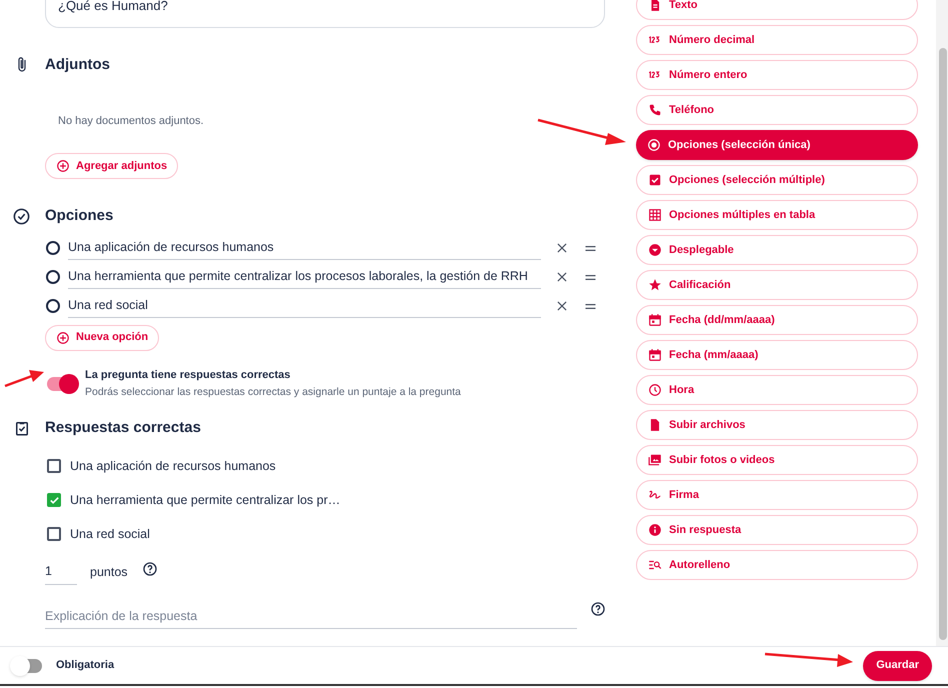 The height and width of the screenshot is (688, 948). What do you see at coordinates (102, 337) in the screenshot?
I see `add-button: Nueva opción` at bounding box center [102, 337].